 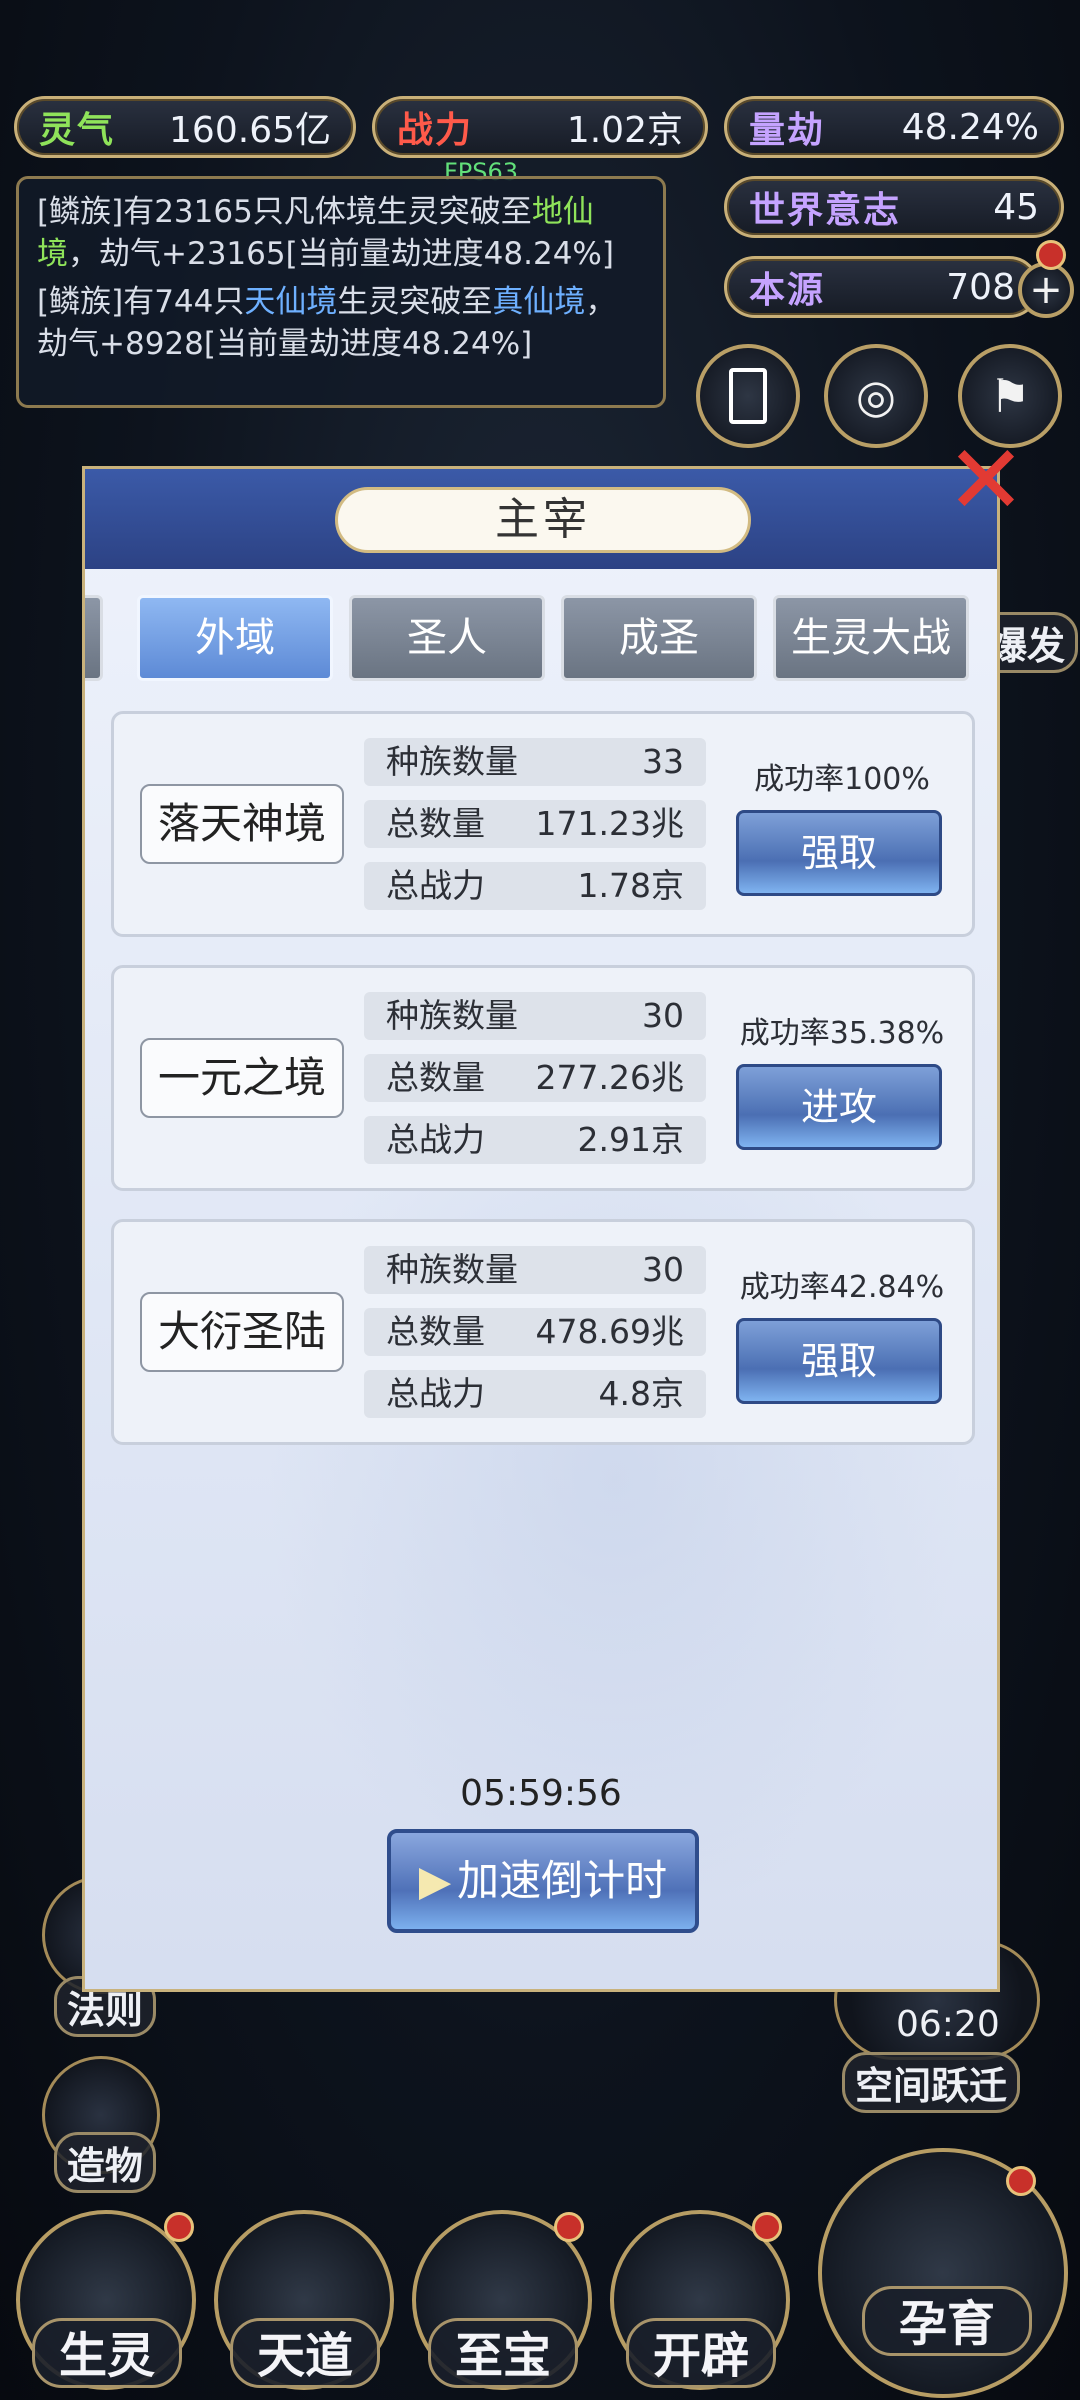 What do you see at coordinates (701, 2353) in the screenshot?
I see `bottom-nav-kaipi-label: 开辟` at bounding box center [701, 2353].